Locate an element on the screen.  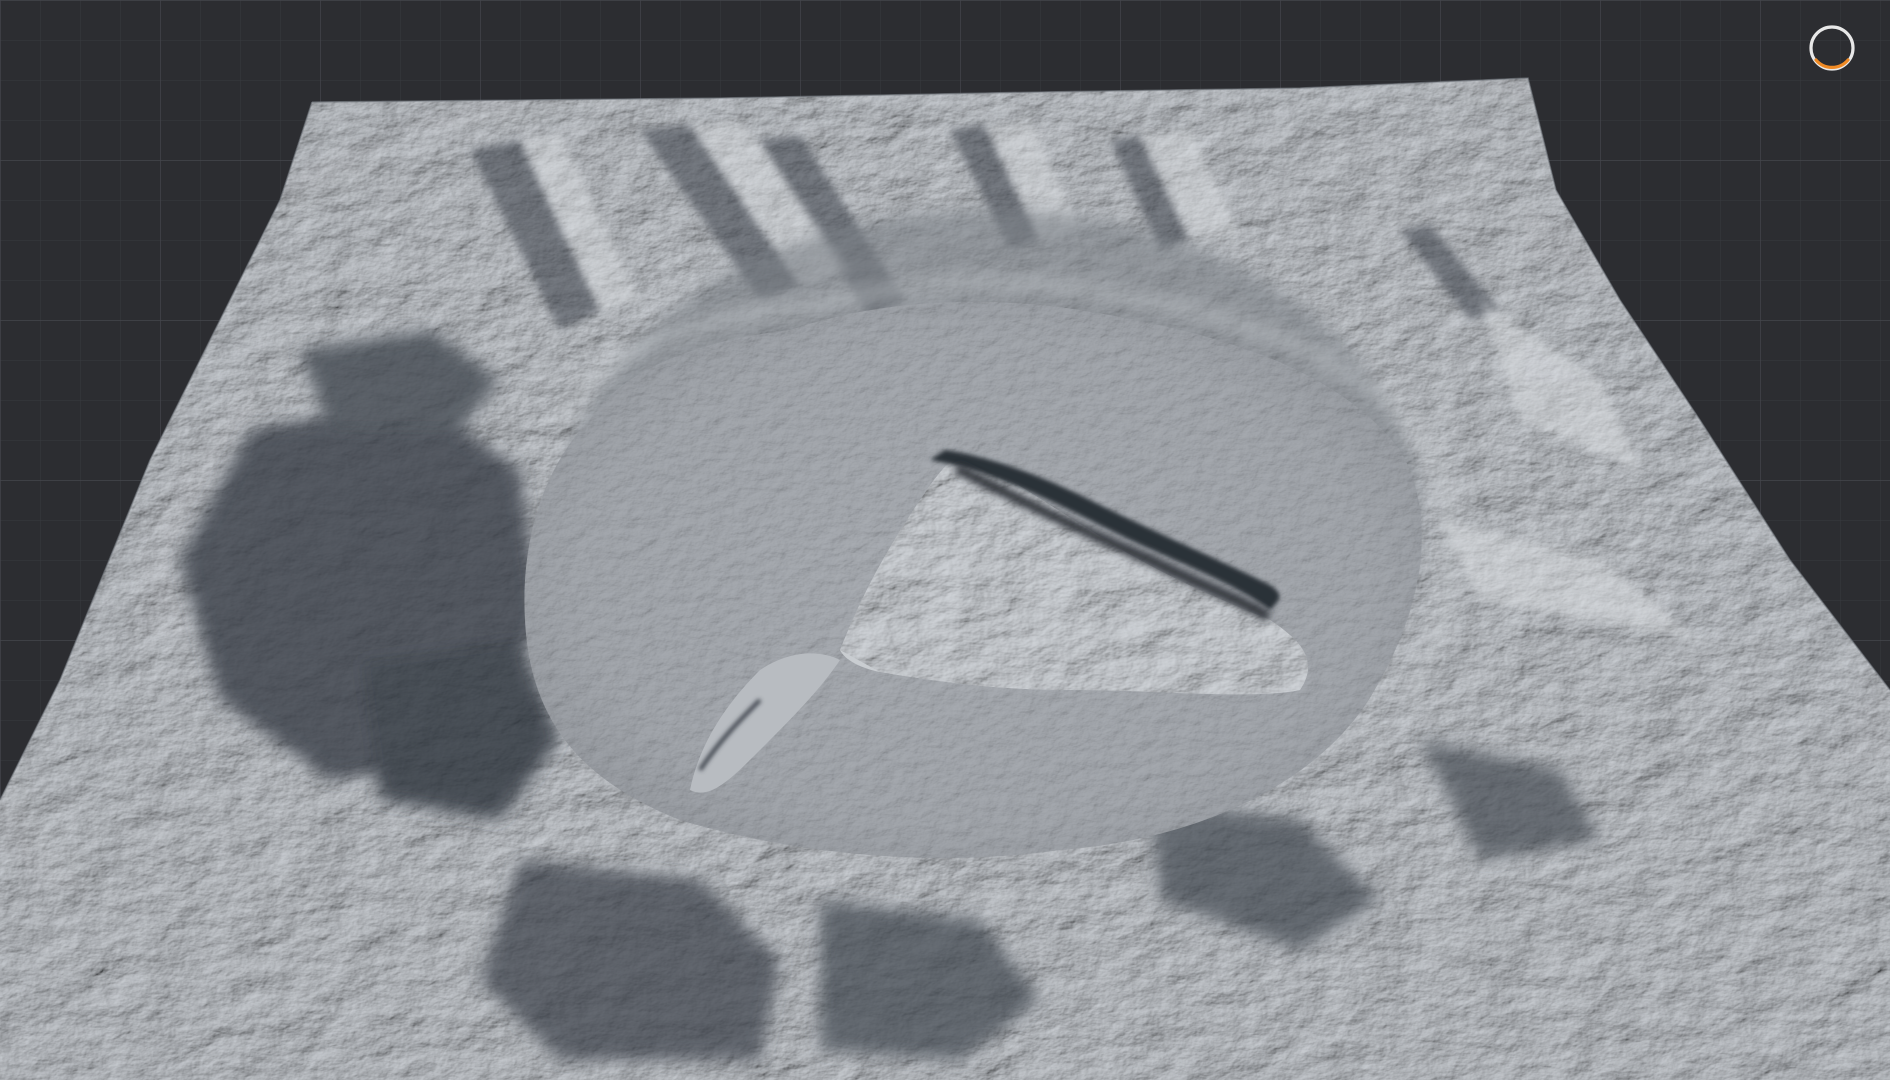
orbit-gizmo-icon is located at coordinates (1832, 48).